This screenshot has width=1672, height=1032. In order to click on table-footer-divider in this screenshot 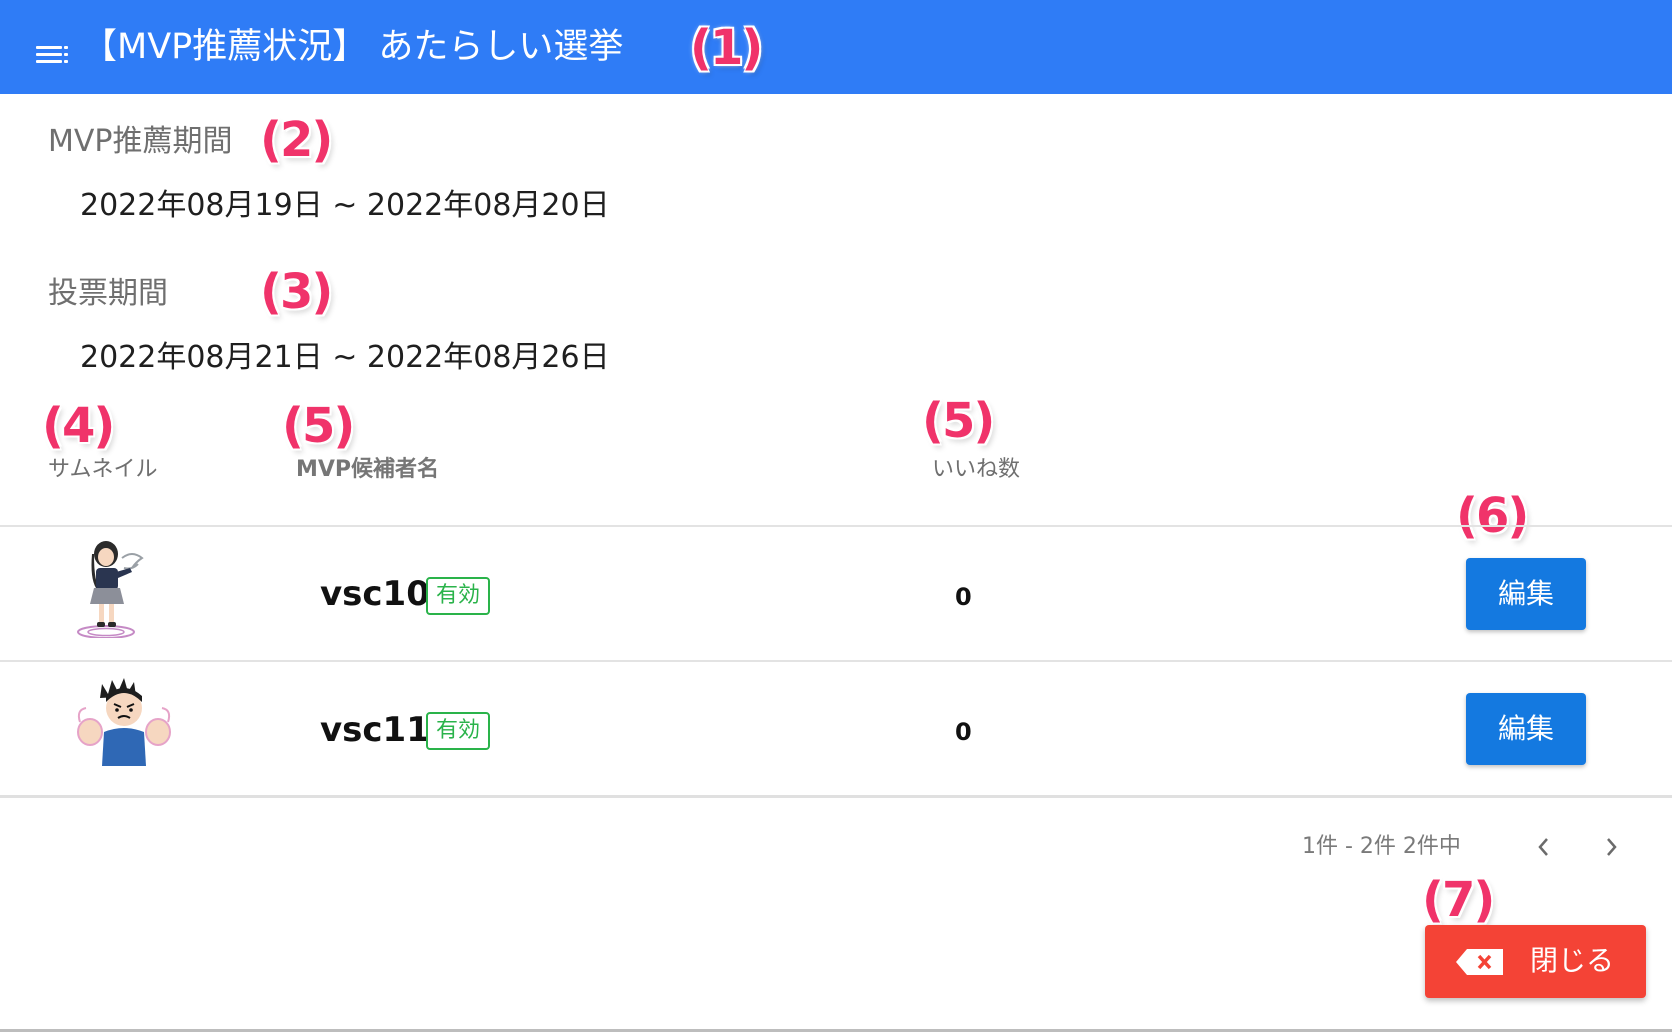, I will do `click(836, 796)`.